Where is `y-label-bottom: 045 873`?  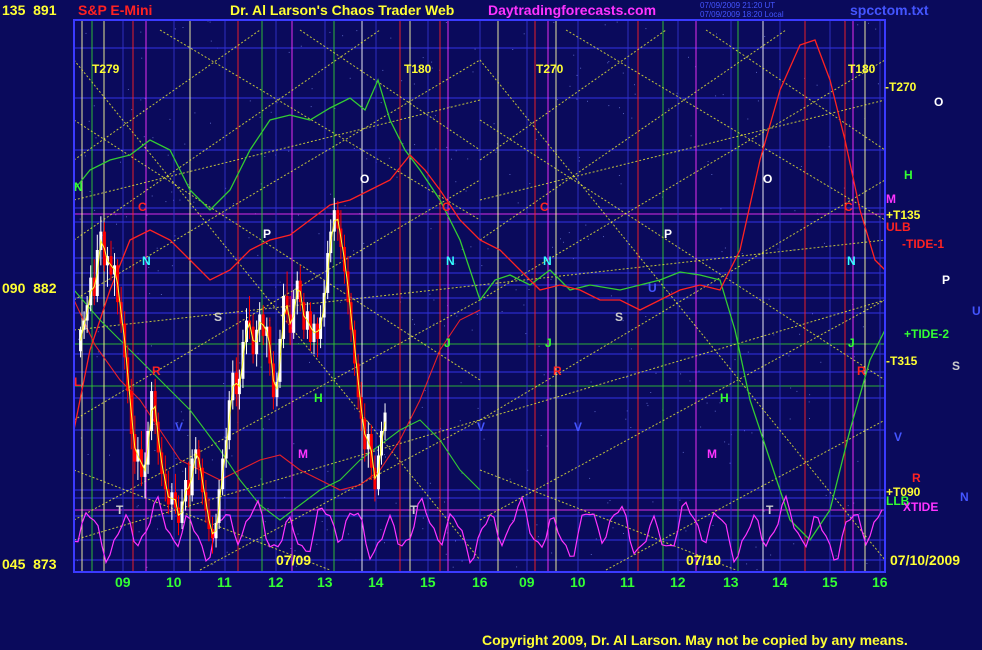 y-label-bottom: 045 873 is located at coordinates (29, 564).